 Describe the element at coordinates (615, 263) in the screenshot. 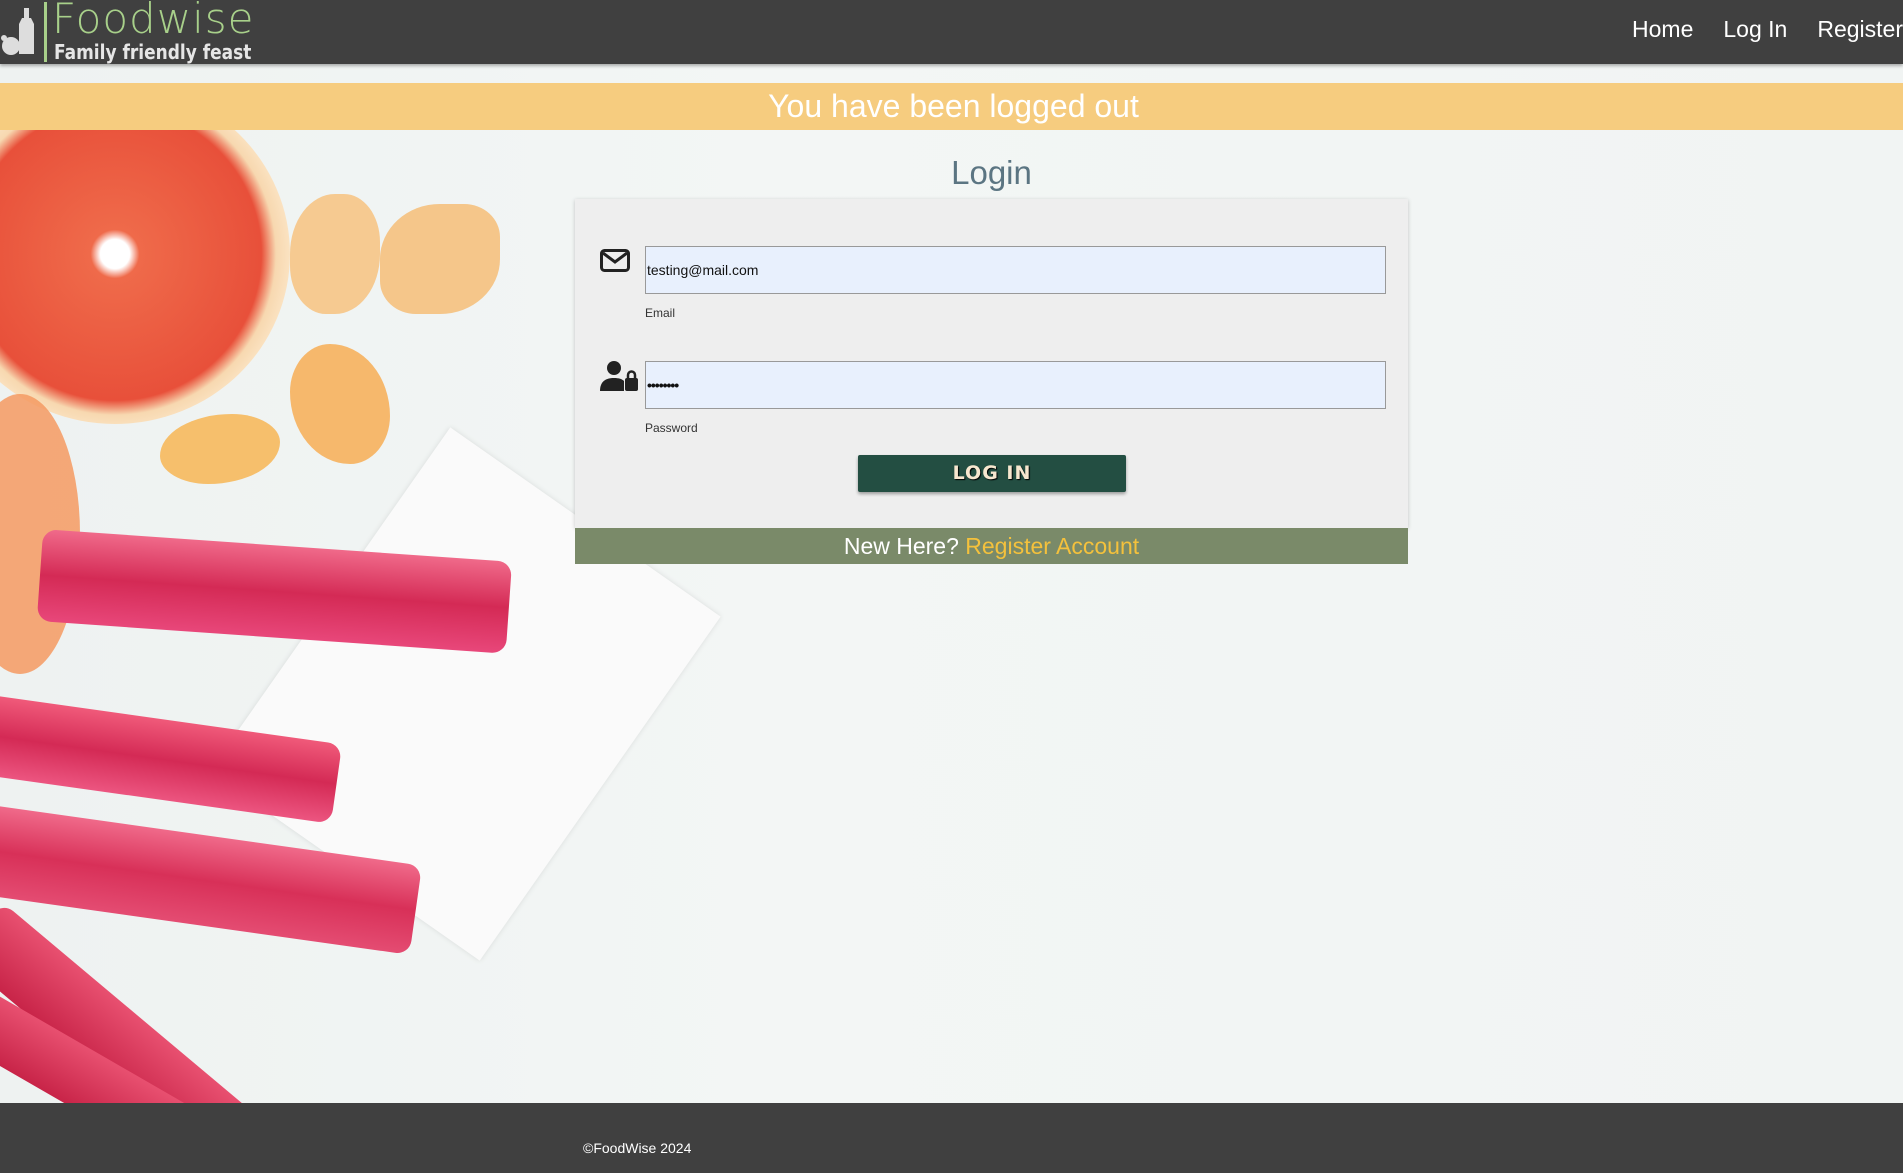

I see `envelope-icon` at that location.